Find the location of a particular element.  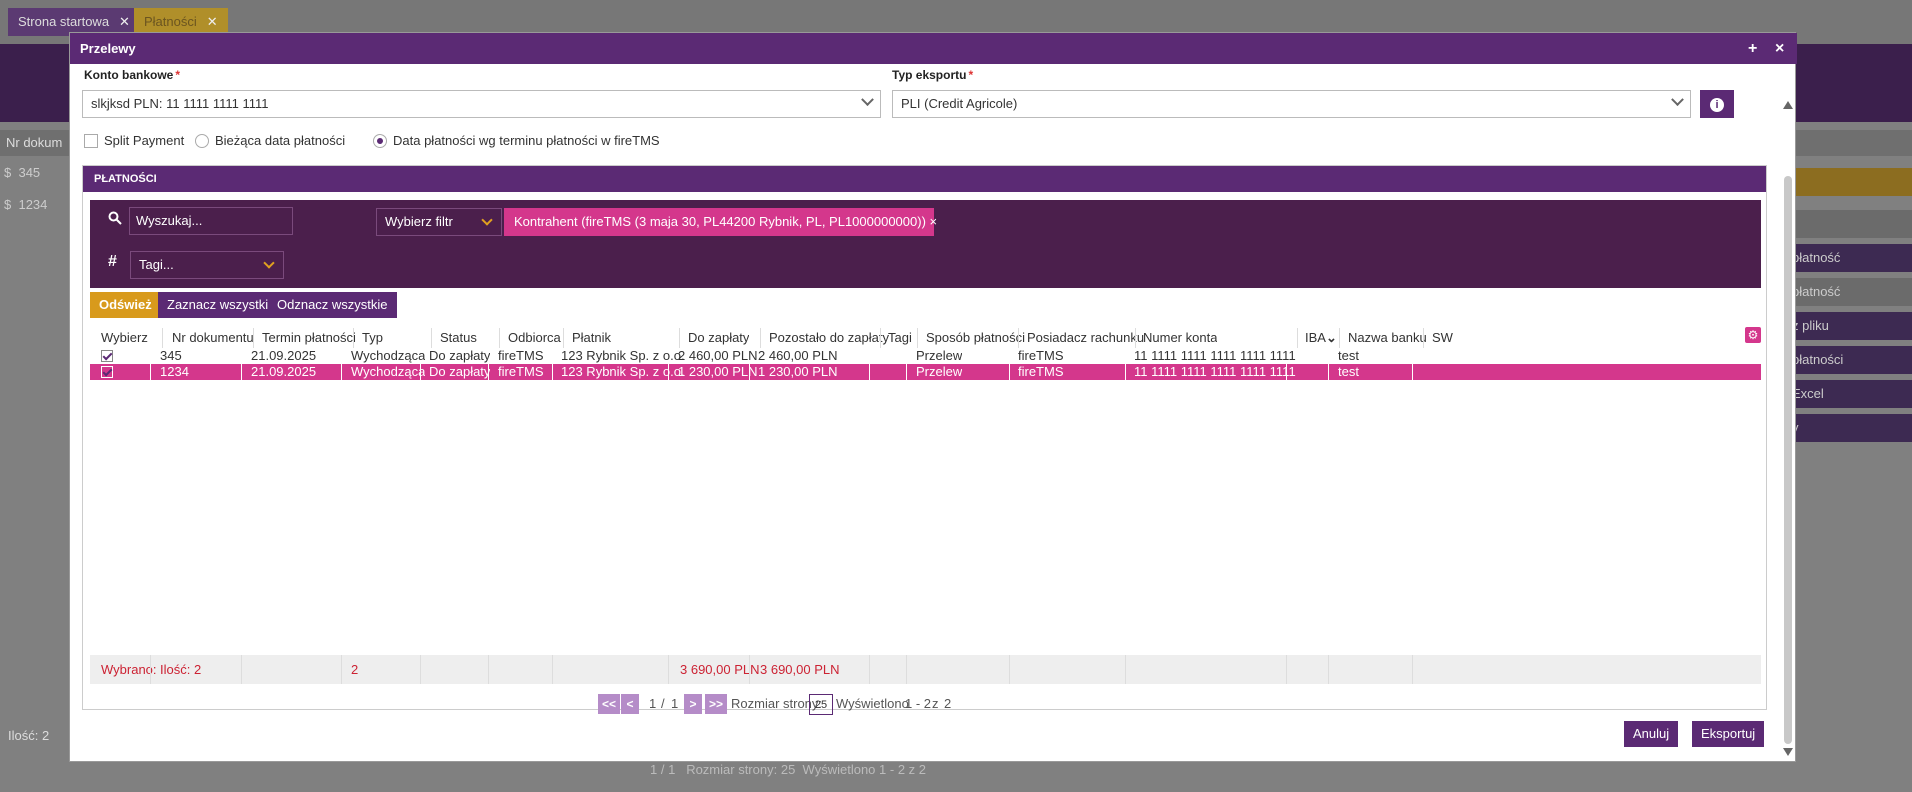

tab-home-label: Strona startowa is located at coordinates (64, 21).